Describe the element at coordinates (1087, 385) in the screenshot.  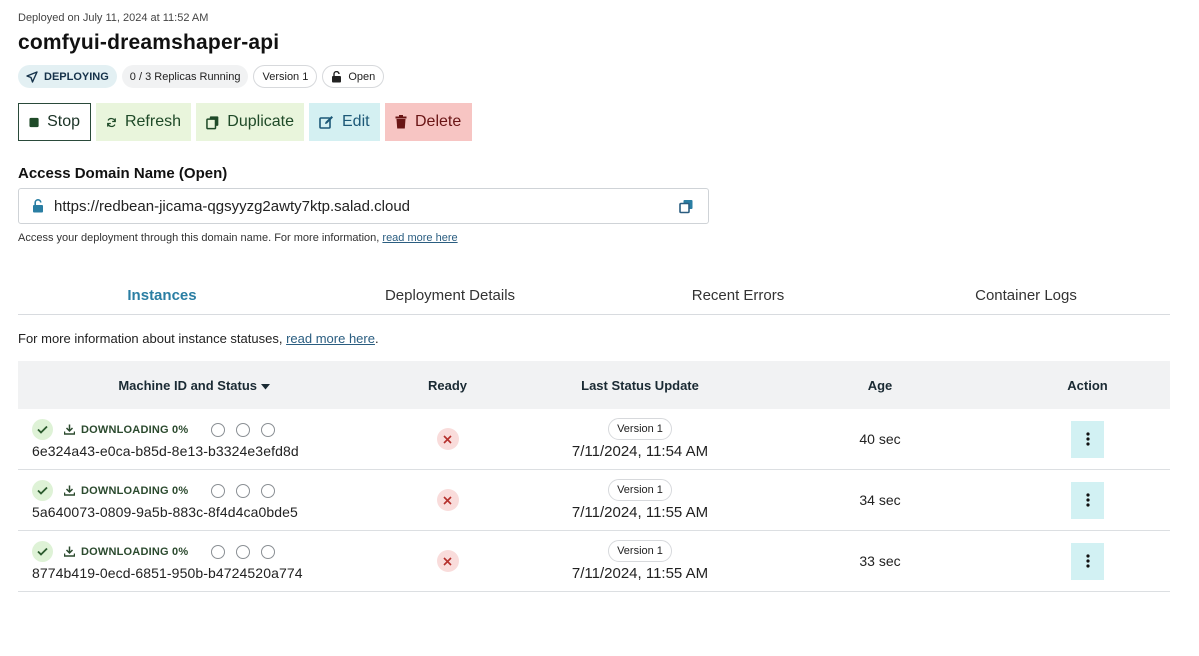
I see `action-header: Action` at that location.